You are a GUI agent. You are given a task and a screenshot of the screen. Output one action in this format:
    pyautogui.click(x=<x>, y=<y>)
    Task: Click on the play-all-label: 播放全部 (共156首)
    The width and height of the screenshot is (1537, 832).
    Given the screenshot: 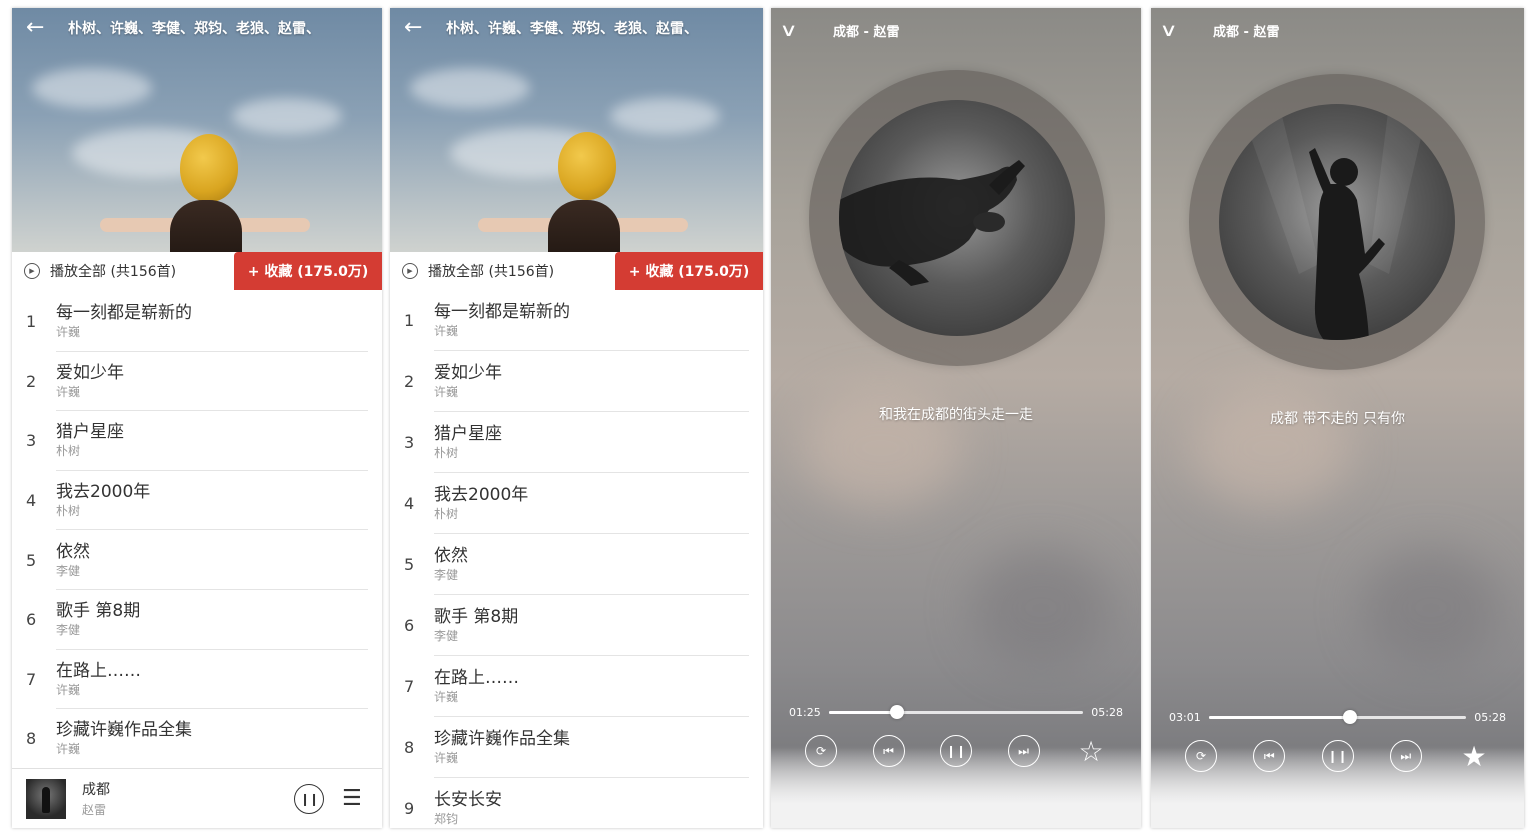 What is the action you would take?
    pyautogui.click(x=113, y=272)
    